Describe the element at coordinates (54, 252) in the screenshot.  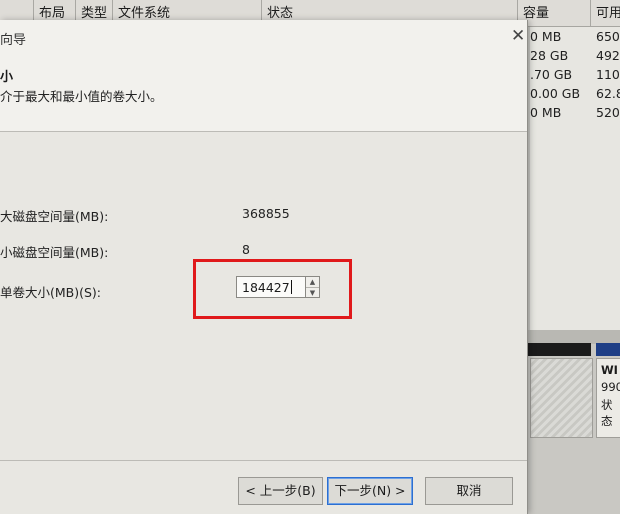
I see `min-size-label: 小磁盘空间量(MB):` at that location.